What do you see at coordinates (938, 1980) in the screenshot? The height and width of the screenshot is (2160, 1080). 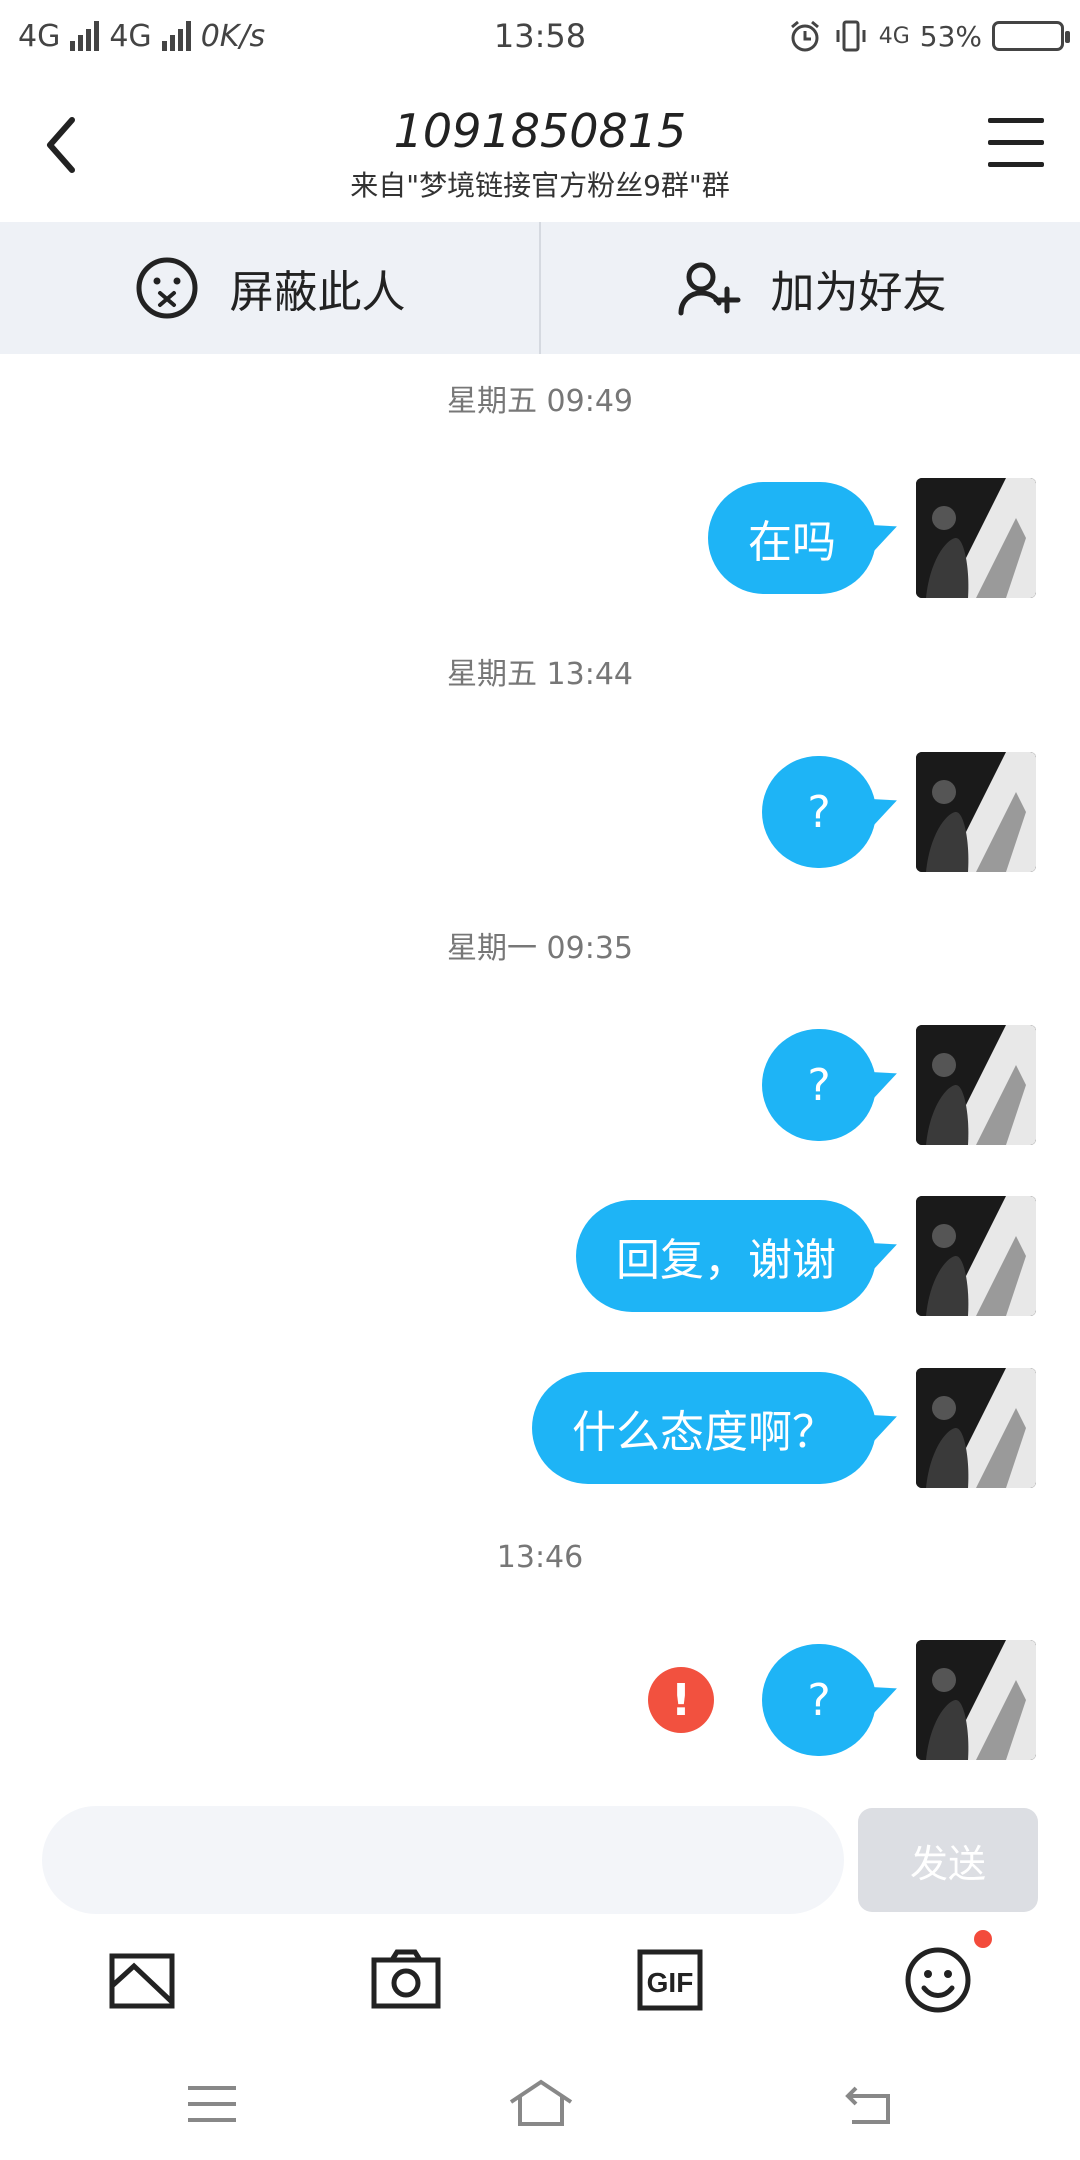 I see `emoji-icon` at bounding box center [938, 1980].